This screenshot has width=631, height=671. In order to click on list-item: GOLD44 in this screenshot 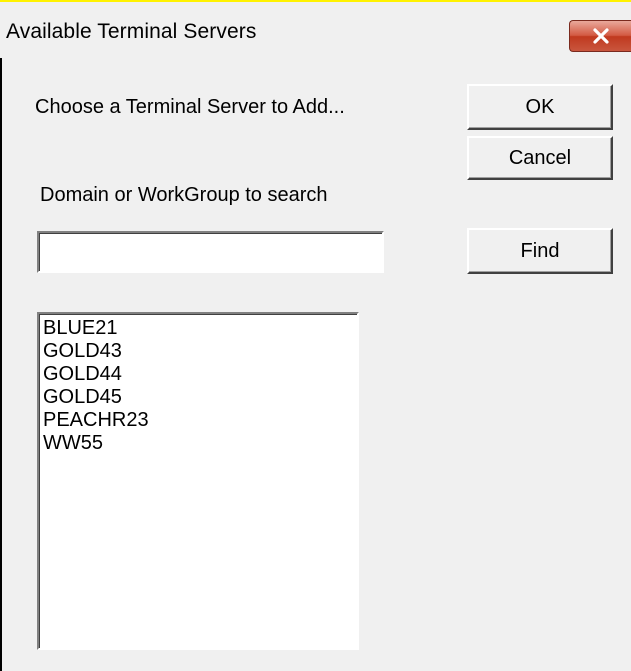, I will do `click(198, 374)`.